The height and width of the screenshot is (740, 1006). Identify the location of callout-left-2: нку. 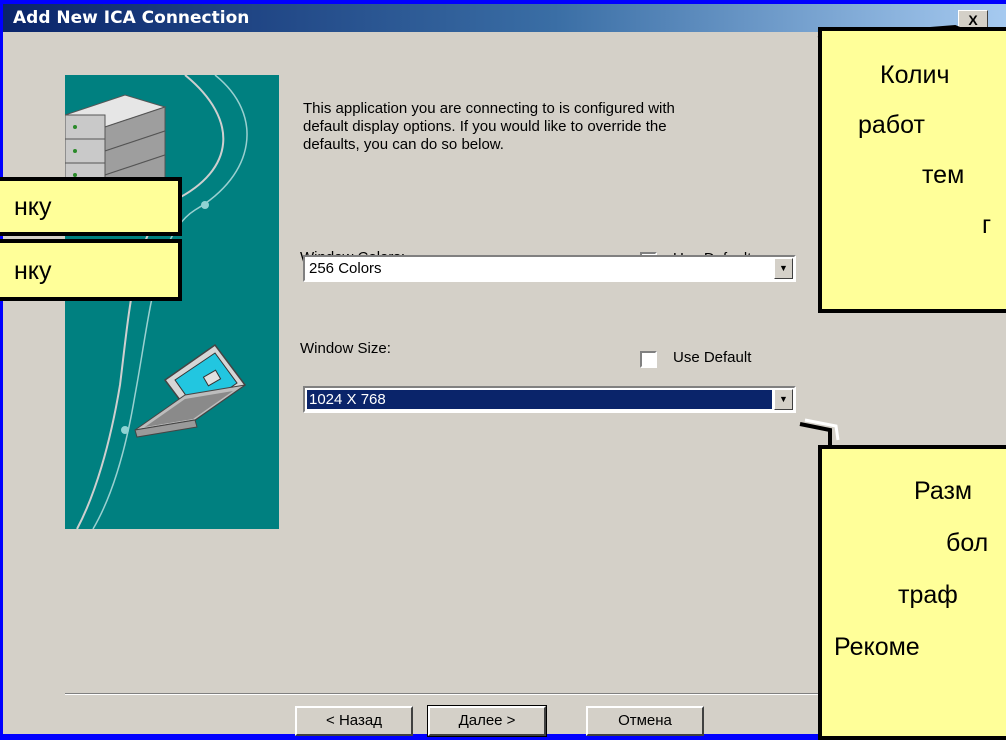
(91, 270).